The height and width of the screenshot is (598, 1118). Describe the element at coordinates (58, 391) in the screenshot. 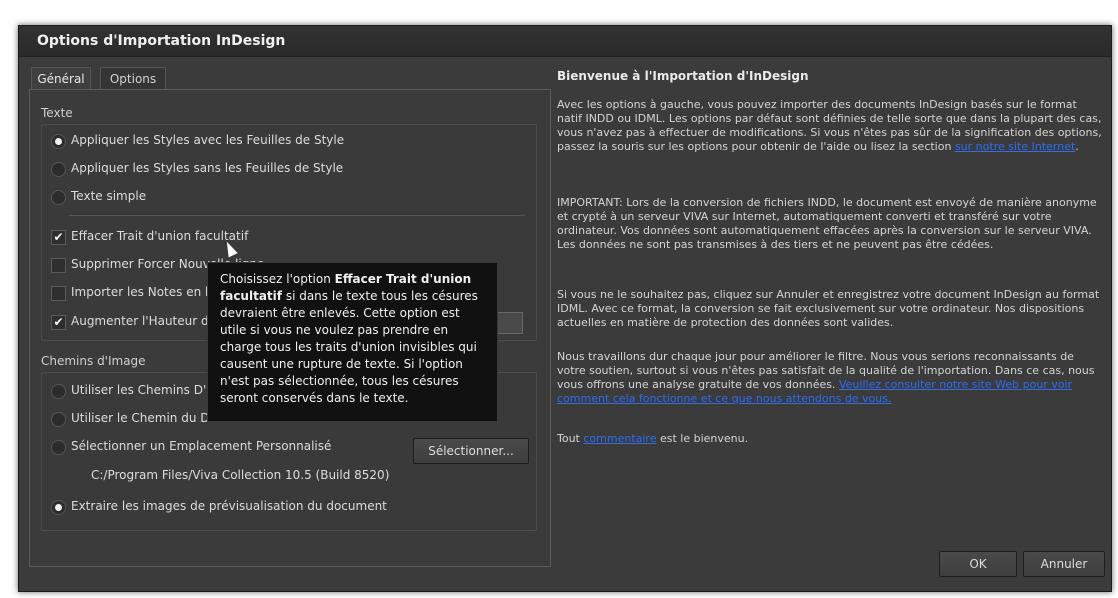

I see `radio-use-image-paths` at that location.